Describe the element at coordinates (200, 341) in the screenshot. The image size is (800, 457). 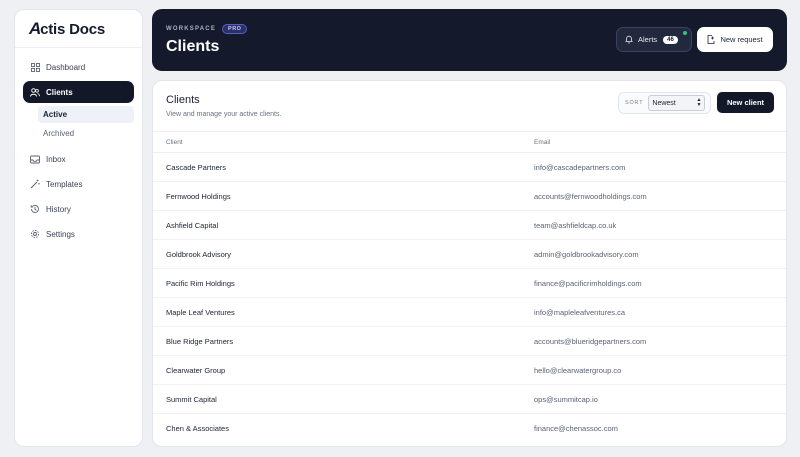
I see `client-name-cell: Blue Ridge Partners` at that location.